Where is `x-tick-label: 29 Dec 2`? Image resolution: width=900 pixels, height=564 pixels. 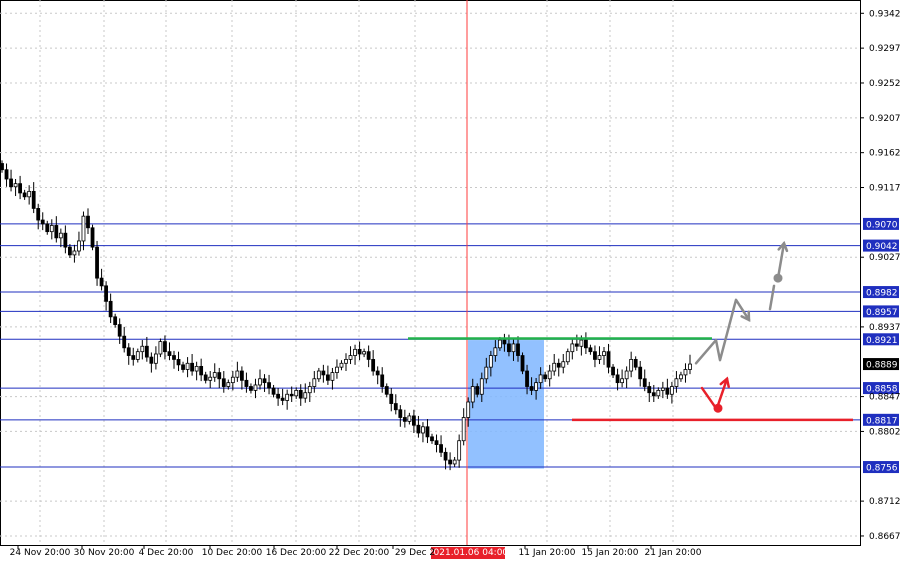
x-tick-label: 29 Dec 2 is located at coordinates (415, 553).